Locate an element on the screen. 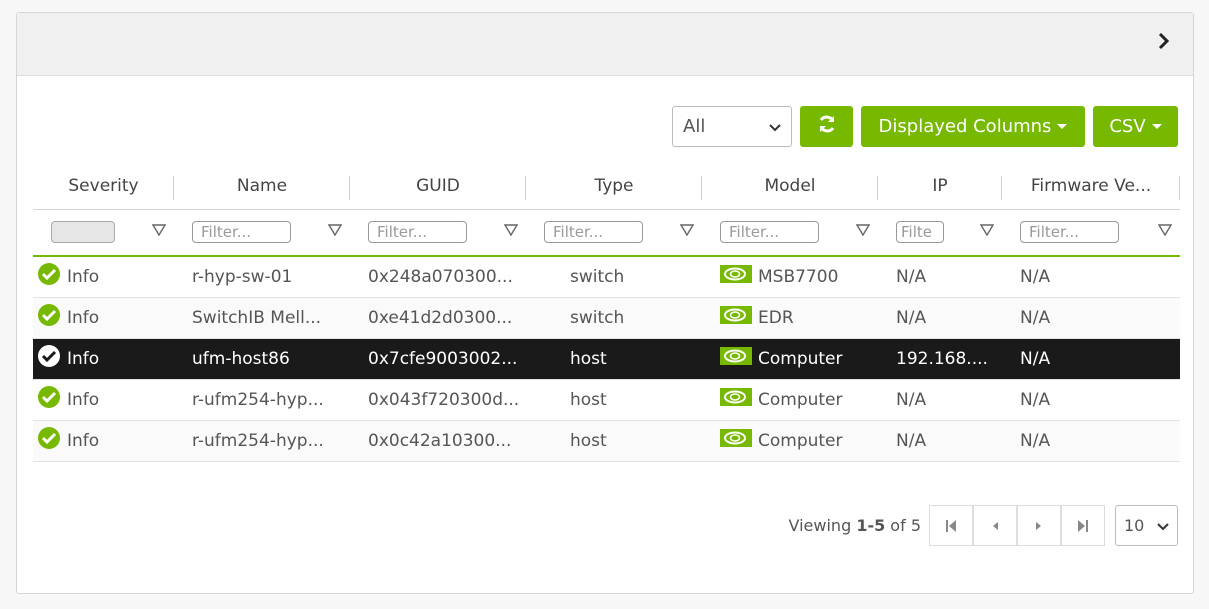  chevron-right-icon is located at coordinates (1164, 41).